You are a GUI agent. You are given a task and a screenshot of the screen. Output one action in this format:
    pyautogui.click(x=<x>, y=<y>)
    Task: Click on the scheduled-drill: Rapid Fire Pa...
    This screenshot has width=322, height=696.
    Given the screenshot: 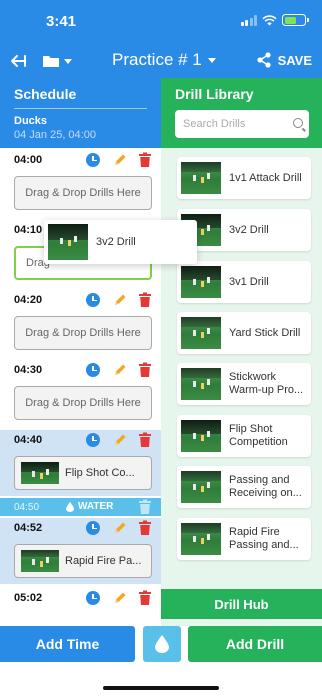 What is the action you would take?
    pyautogui.click(x=83, y=561)
    